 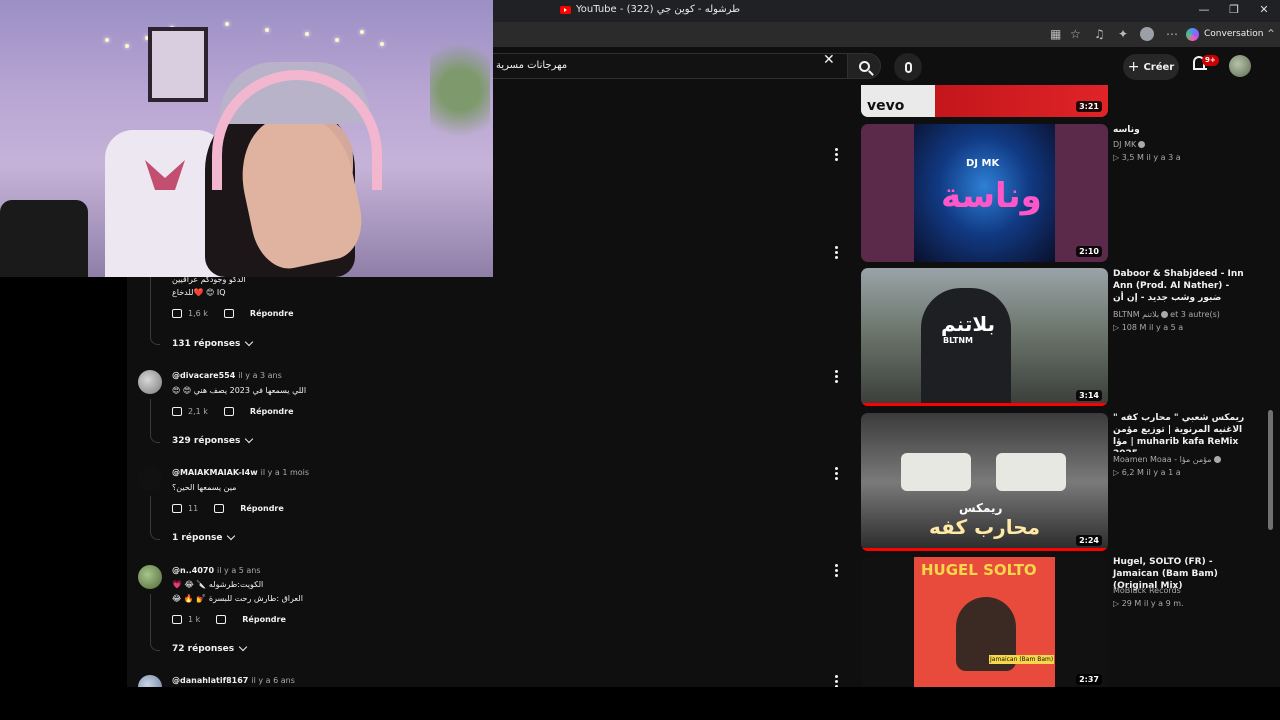 What do you see at coordinates (640, 703) in the screenshot?
I see `bottom-bar` at bounding box center [640, 703].